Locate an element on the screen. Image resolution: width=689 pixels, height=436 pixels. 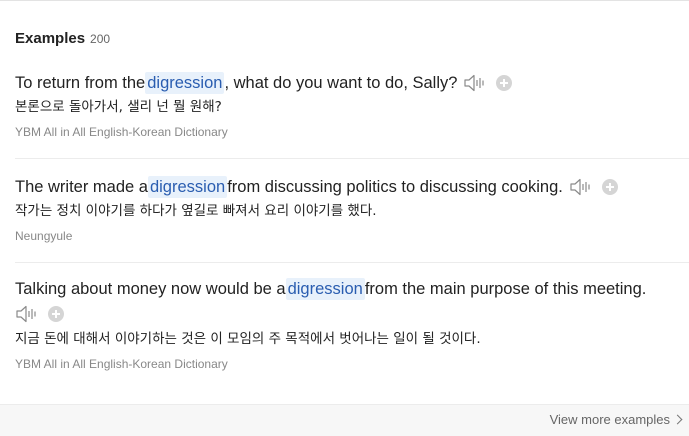
chevron-right-icon is located at coordinates (677, 419).